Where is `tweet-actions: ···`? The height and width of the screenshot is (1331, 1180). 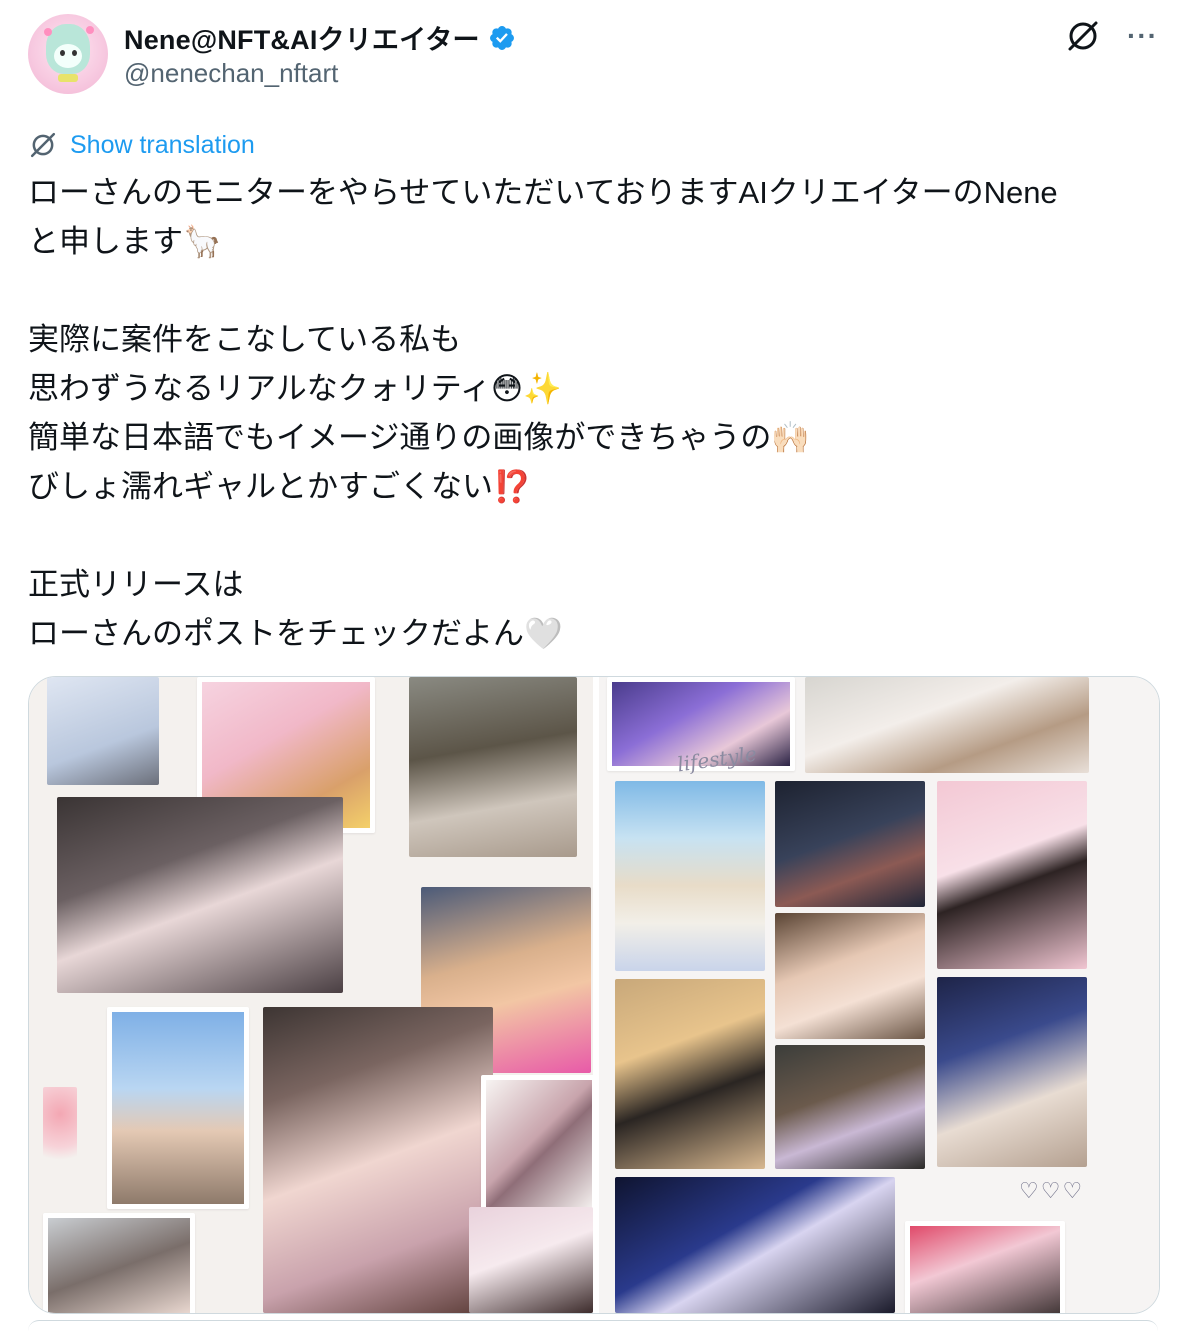 tweet-actions: ··· is located at coordinates (1111, 36).